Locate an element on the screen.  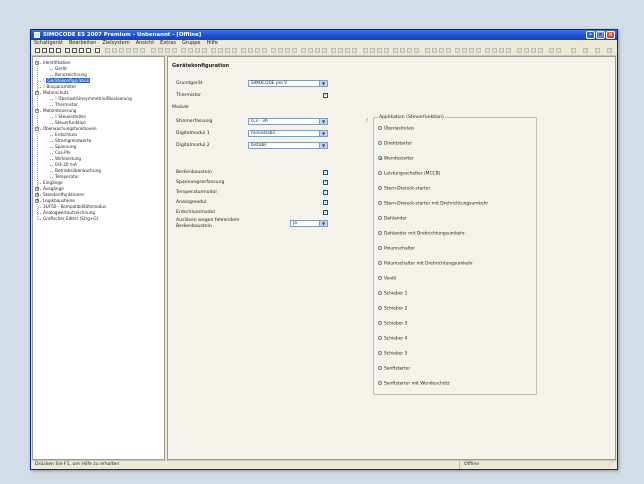
application-radio: Sanftstarter mit Wendeschütz is located at coordinates (414, 384).